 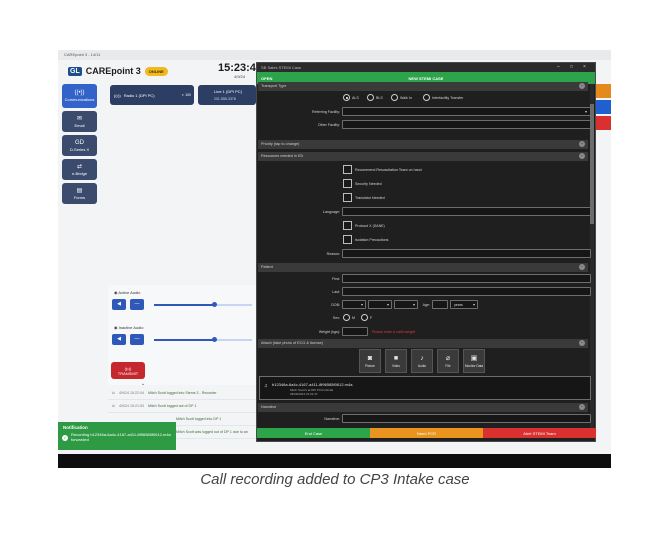 What do you see at coordinates (426, 433) in the screenshot?
I see `need-pcr-button: Need PCR` at bounding box center [426, 433].